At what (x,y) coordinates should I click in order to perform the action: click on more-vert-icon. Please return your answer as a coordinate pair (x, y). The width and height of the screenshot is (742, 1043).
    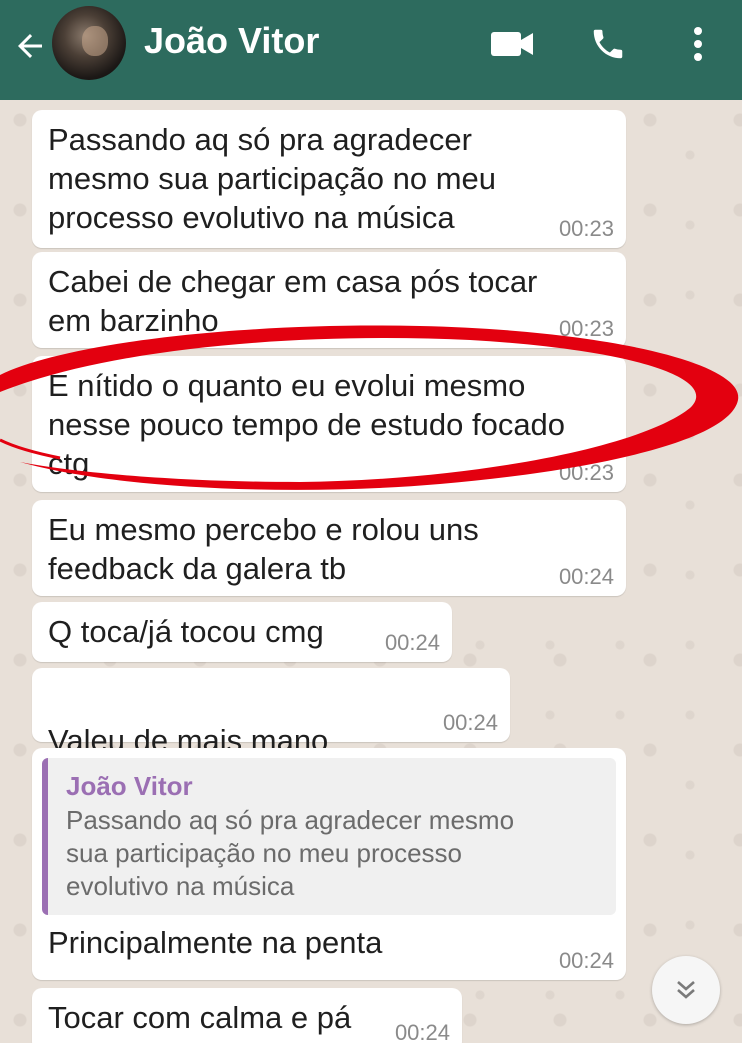
    Looking at the image, I should click on (698, 44).